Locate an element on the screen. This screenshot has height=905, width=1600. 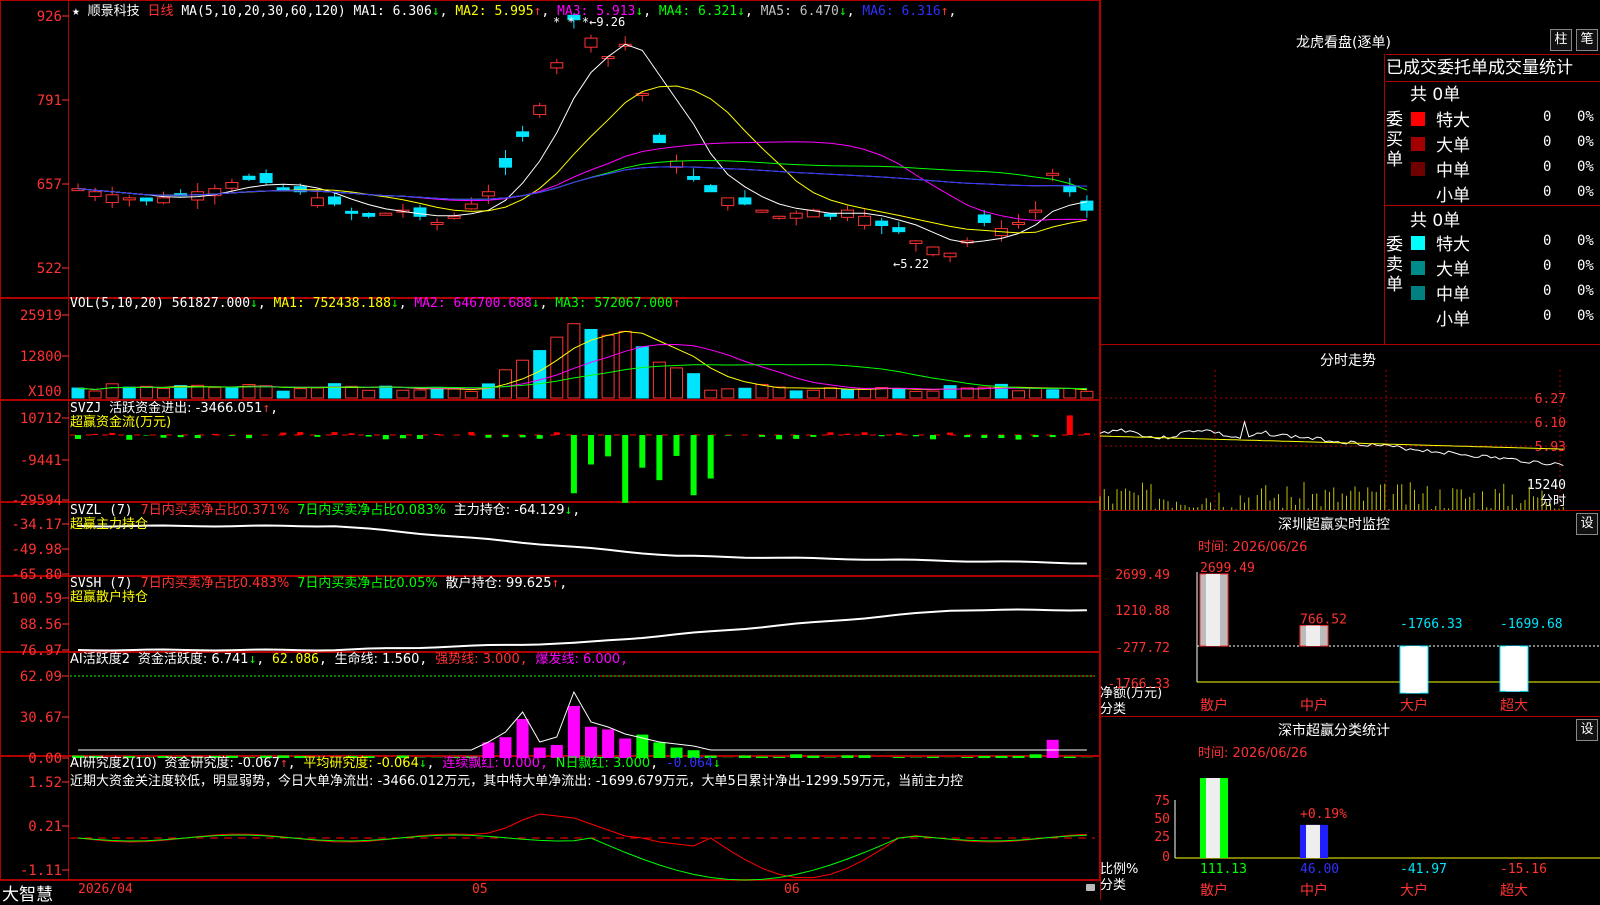
period-label: 日线 is located at coordinates (161, 11).